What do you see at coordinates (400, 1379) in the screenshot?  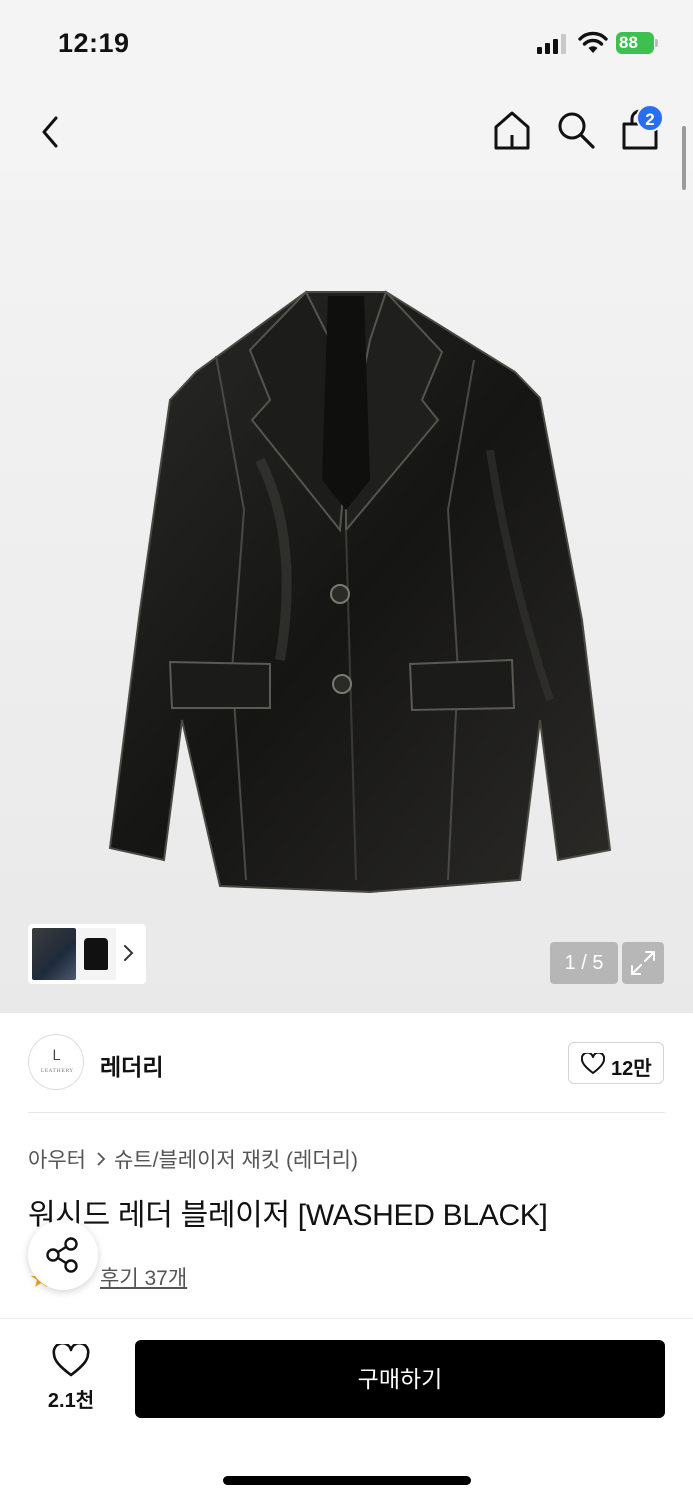 I see `buy-button: 구매하기` at bounding box center [400, 1379].